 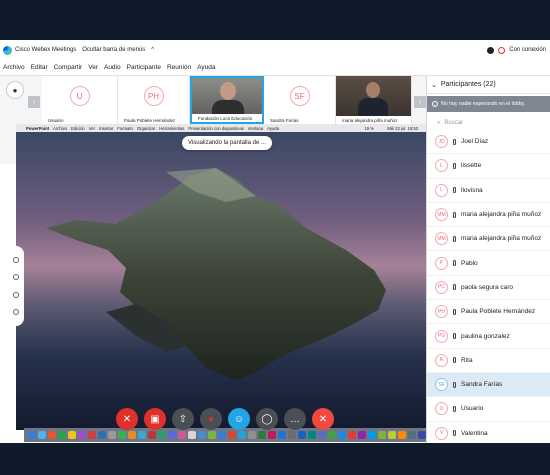 I want to click on participant-row: R Rita, so click(x=488, y=361).